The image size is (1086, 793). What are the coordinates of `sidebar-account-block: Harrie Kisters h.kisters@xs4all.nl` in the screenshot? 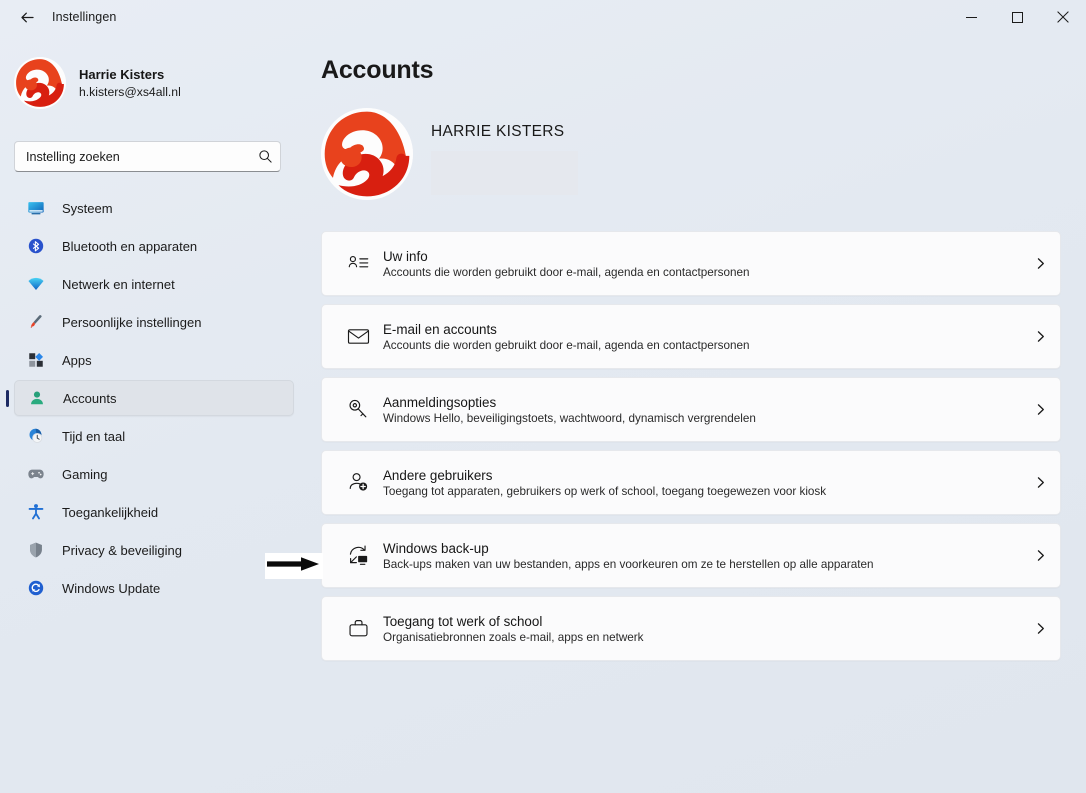 It's located at (152, 83).